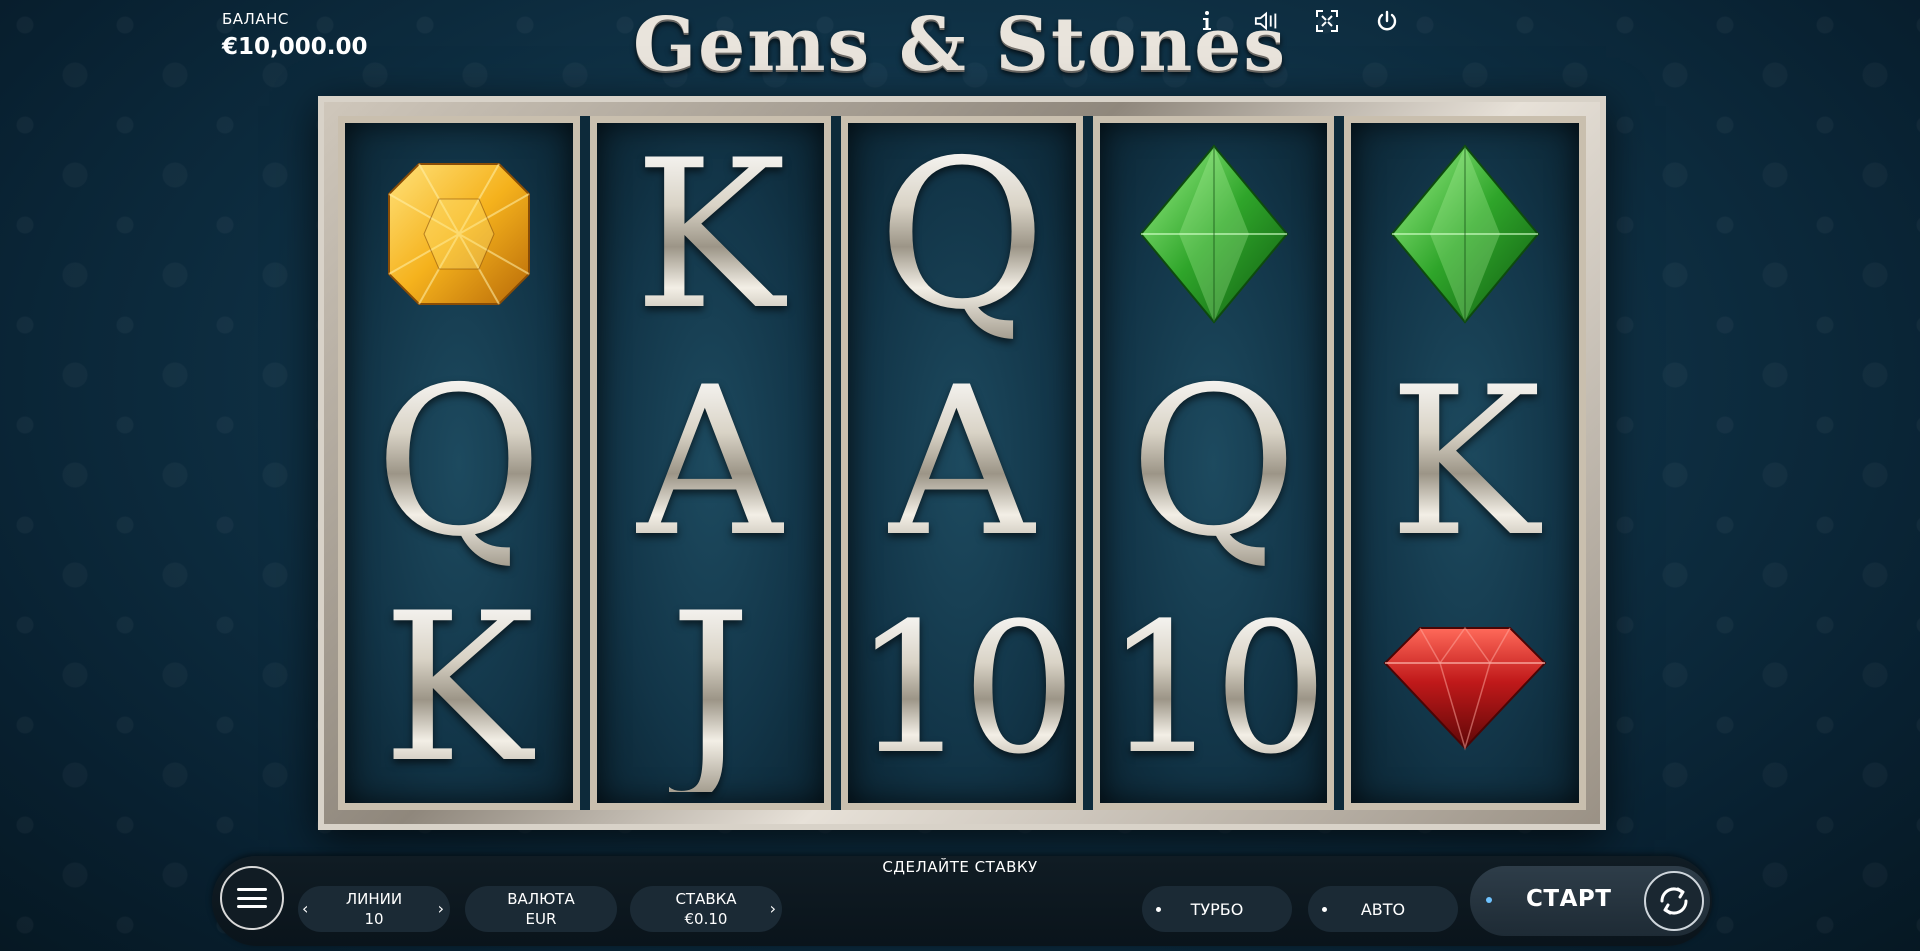  Describe the element at coordinates (441, 908) in the screenshot. I see `lines-increase-icon: ›` at that location.